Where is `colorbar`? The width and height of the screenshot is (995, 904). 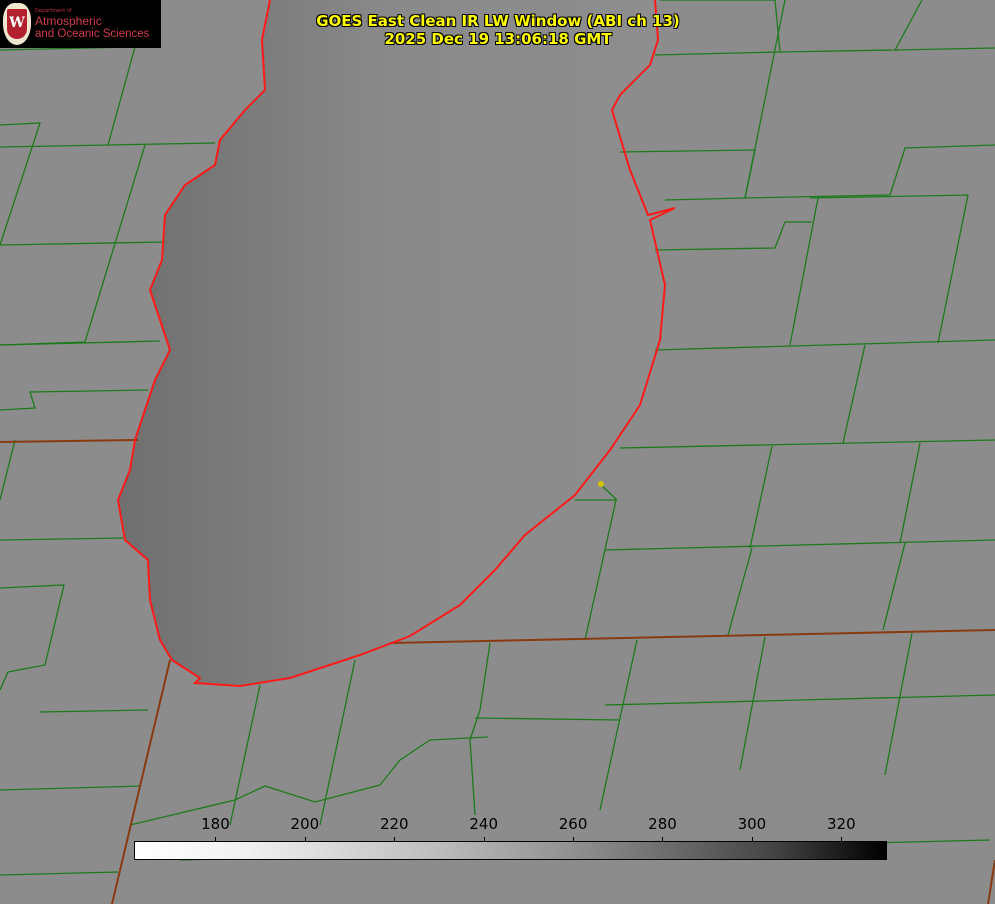 colorbar is located at coordinates (510, 850).